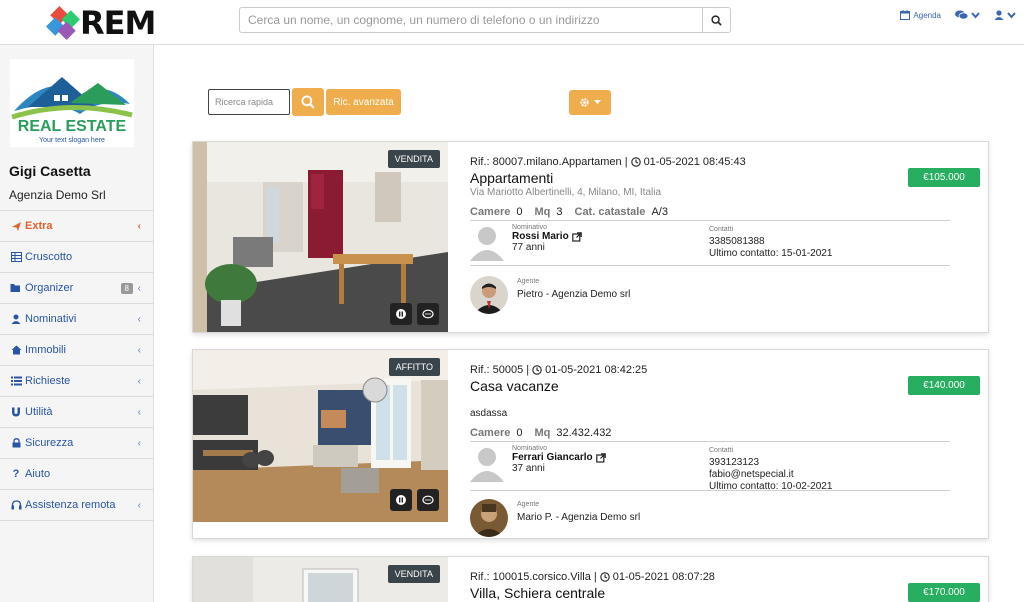 This screenshot has height=602, width=1024. Describe the element at coordinates (76, 474) in the screenshot. I see `sidebar-item-aiuto: ? Aiuto` at that location.